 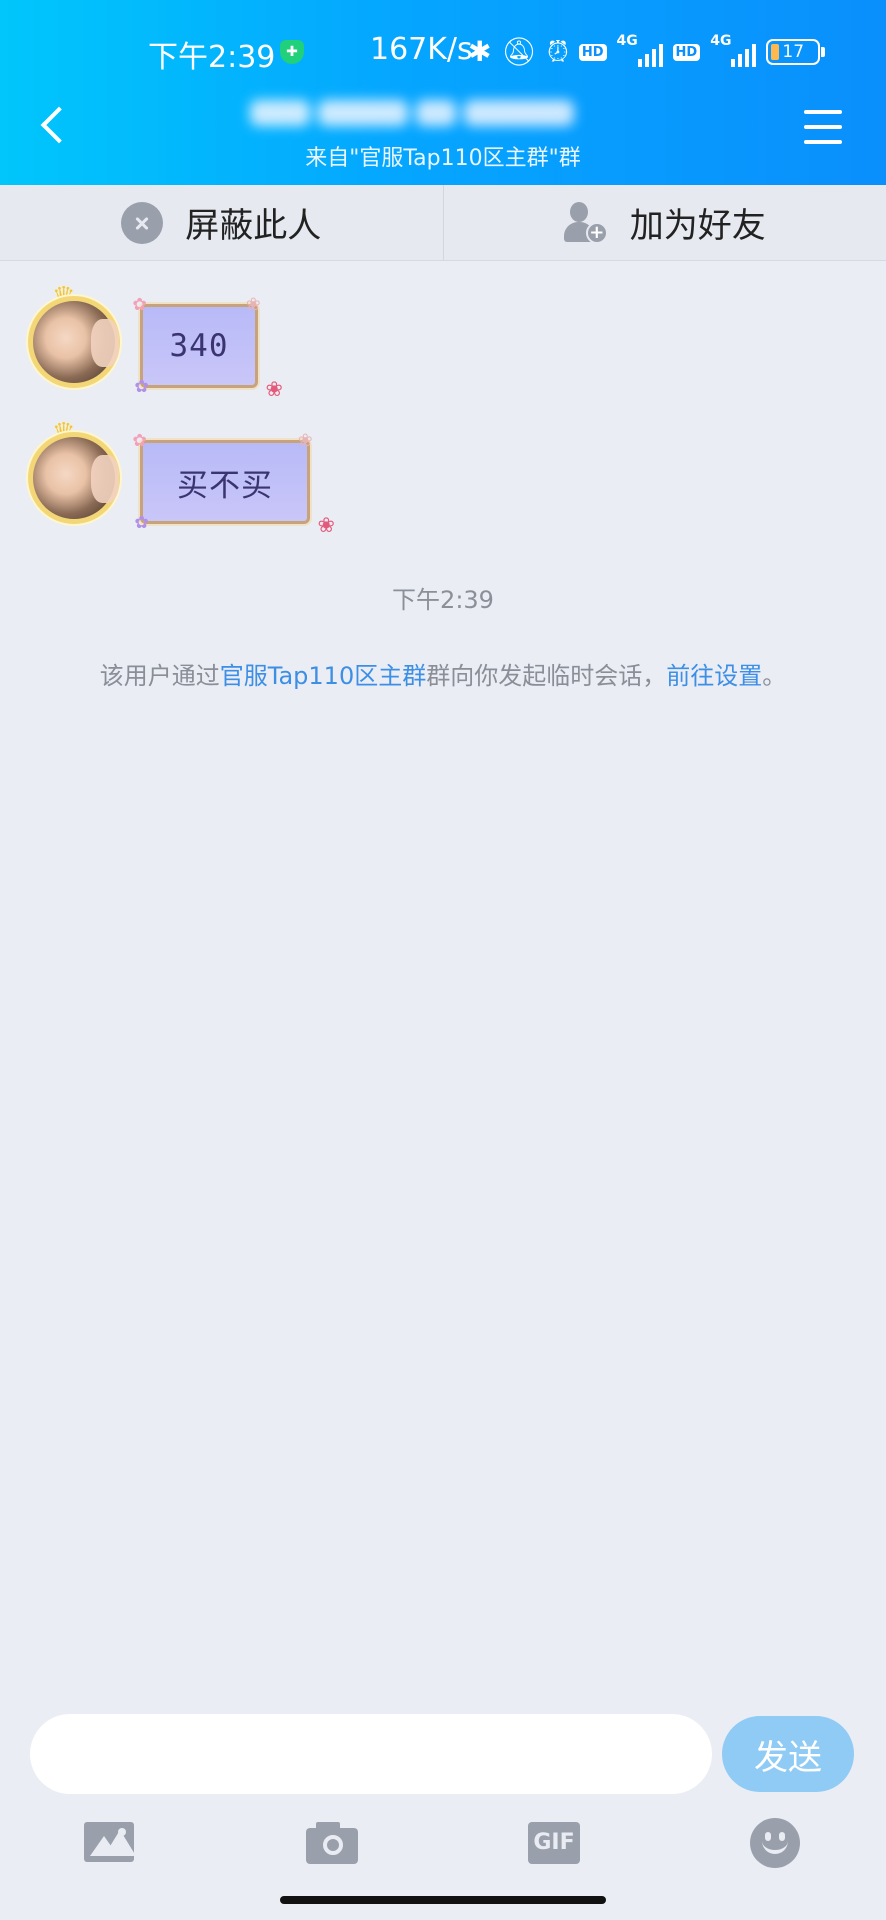 I want to click on send-button: 发送, so click(x=788, y=1754).